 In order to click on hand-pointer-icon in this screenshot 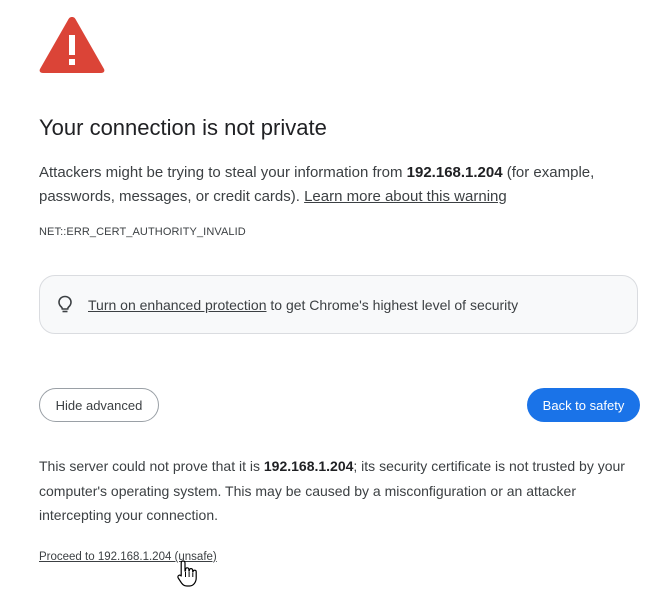, I will do `click(187, 573)`.